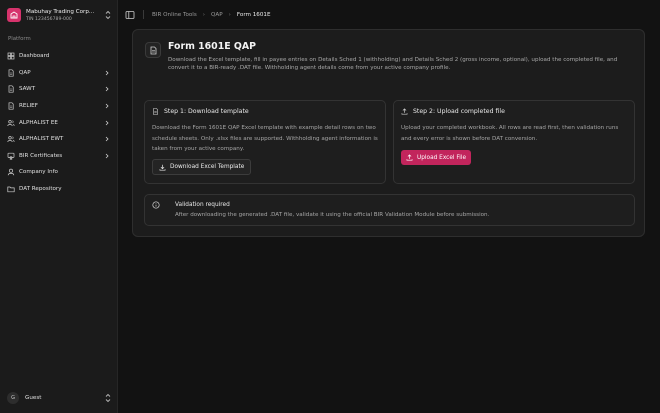 Image resolution: width=660 pixels, height=413 pixels. What do you see at coordinates (253, 14) in the screenshot?
I see `breadcrumb-current-page: Form 1601E` at bounding box center [253, 14].